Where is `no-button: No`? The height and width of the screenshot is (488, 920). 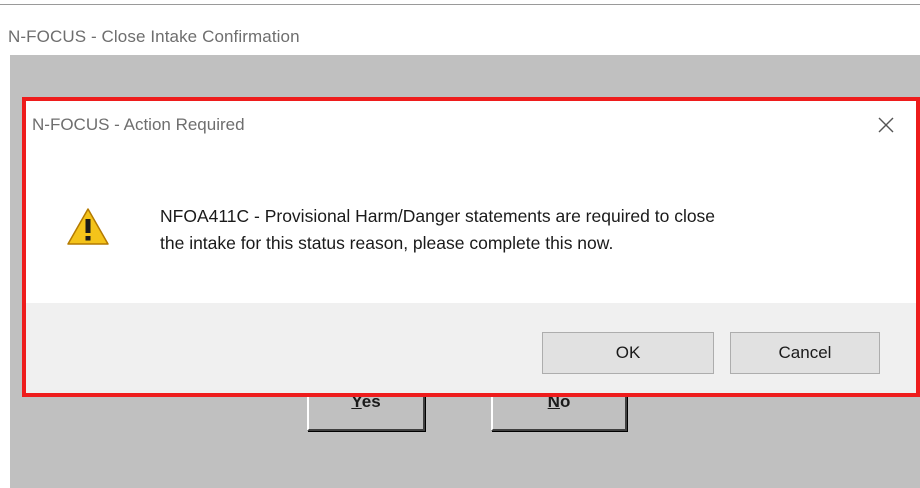
no-button: No is located at coordinates (559, 411).